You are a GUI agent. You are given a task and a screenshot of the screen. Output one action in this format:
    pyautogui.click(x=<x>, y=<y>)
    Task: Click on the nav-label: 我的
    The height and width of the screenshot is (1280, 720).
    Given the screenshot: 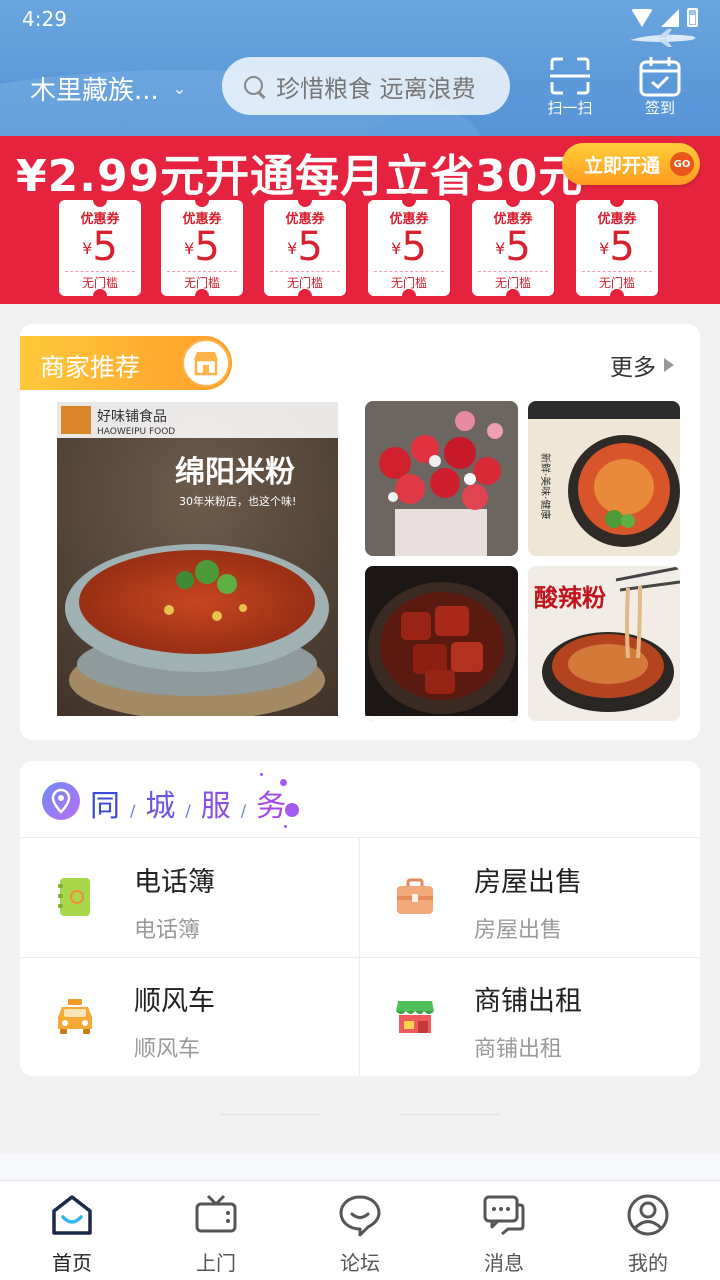 What is the action you would take?
    pyautogui.click(x=648, y=1263)
    